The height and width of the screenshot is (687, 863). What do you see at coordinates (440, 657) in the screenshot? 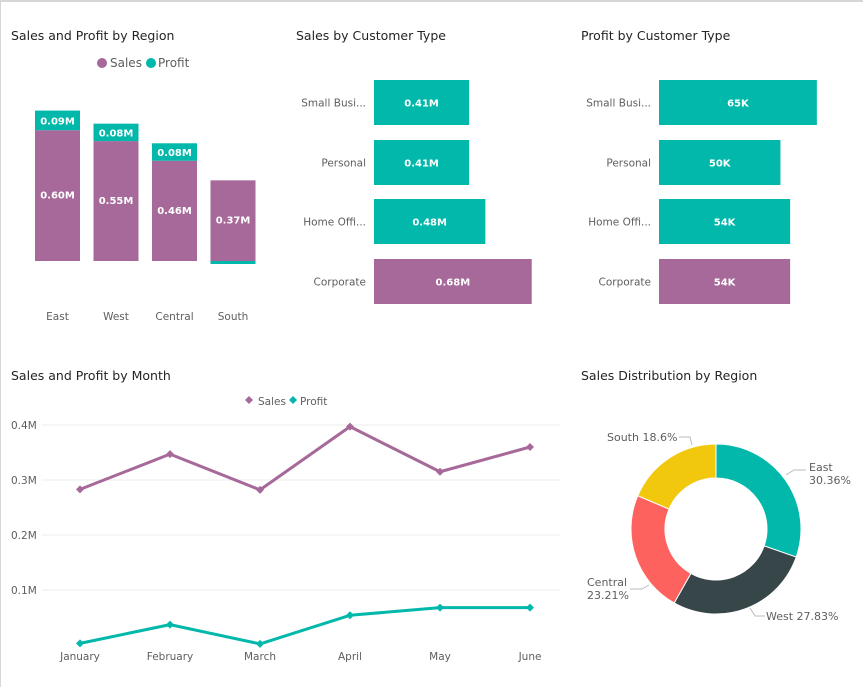
I see `x-tick-label: May` at bounding box center [440, 657].